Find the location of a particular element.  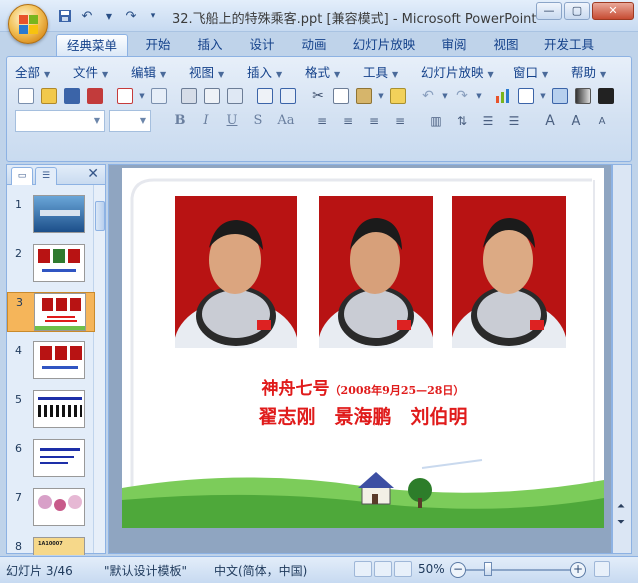

tab-slideshow: 幻灯片放映 is located at coordinates (384, 45).